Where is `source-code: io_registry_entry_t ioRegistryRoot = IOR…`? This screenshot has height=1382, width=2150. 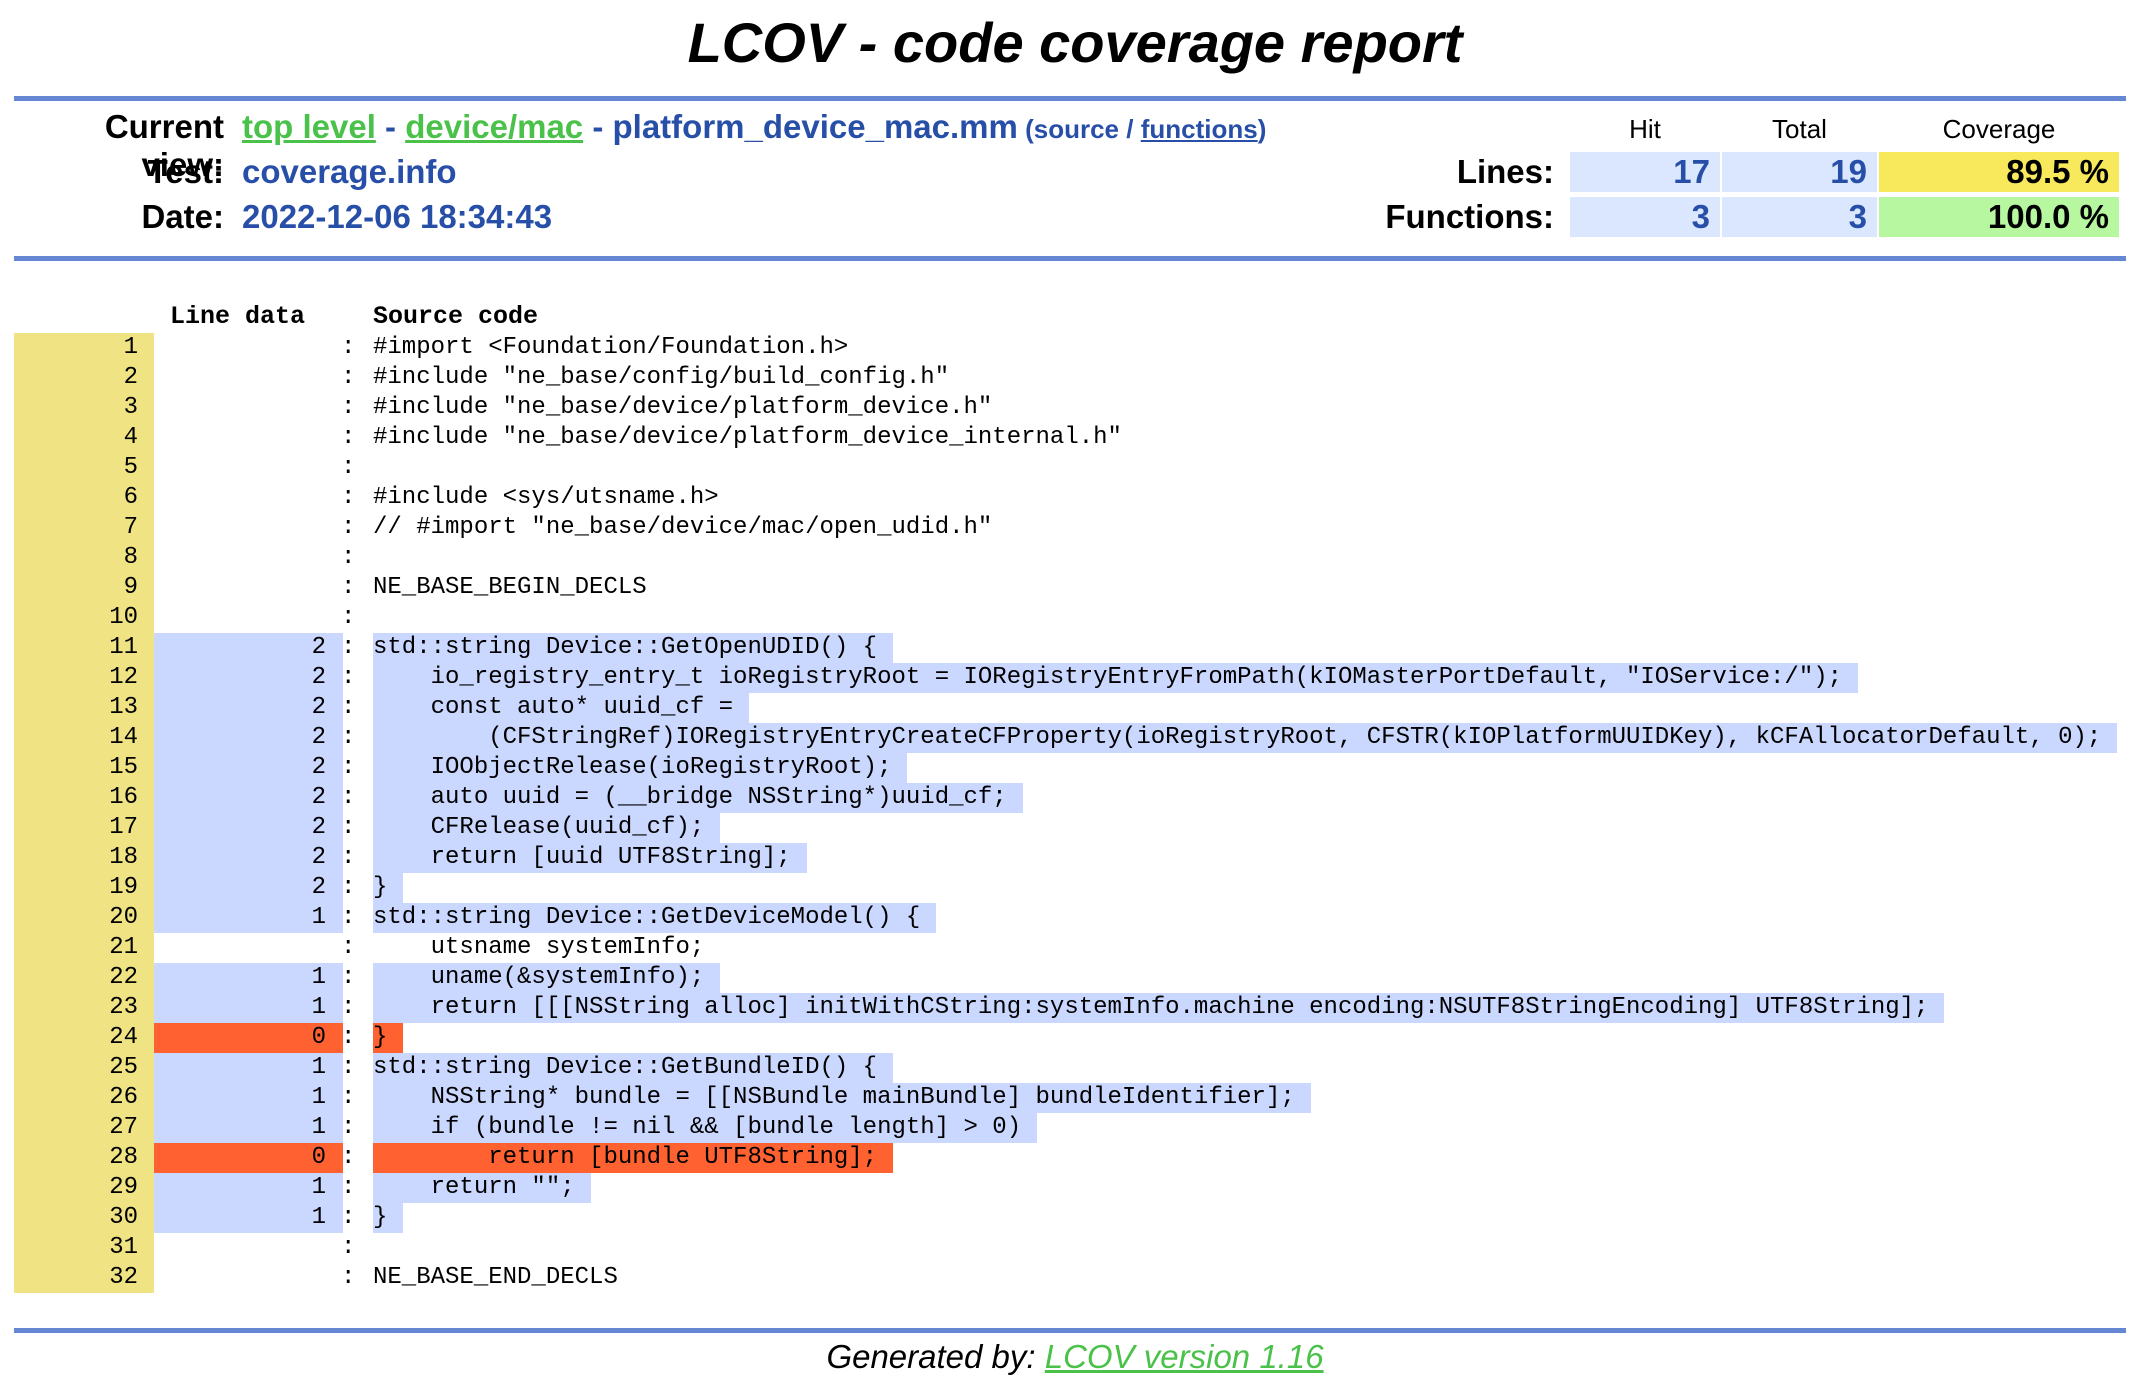 source-code: io_registry_entry_t ioRegistryRoot = IOR… is located at coordinates (1115, 678).